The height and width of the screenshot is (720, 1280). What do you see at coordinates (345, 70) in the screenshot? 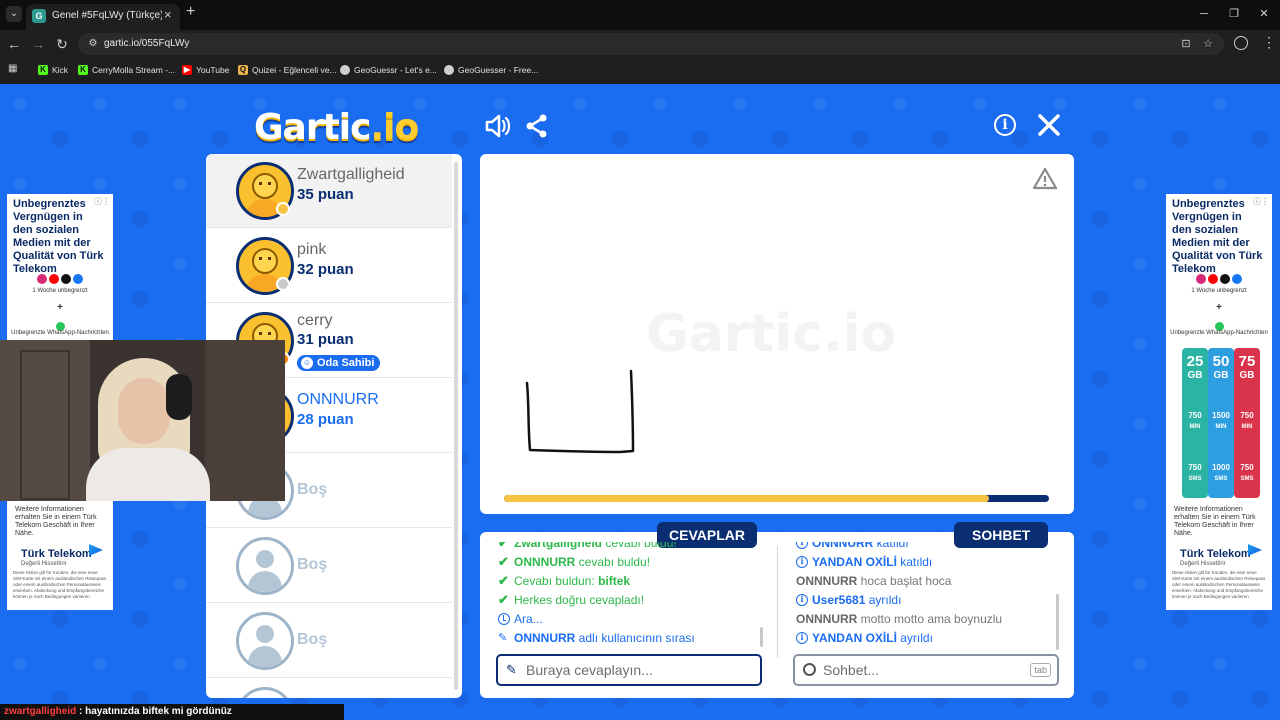
I see `globe-icon` at bounding box center [345, 70].